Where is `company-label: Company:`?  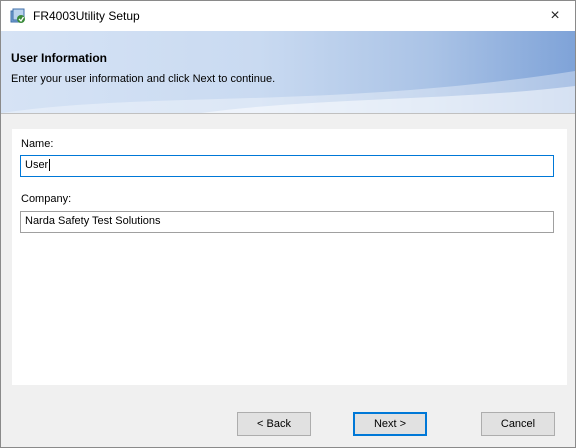
company-label: Company: is located at coordinates (46, 199).